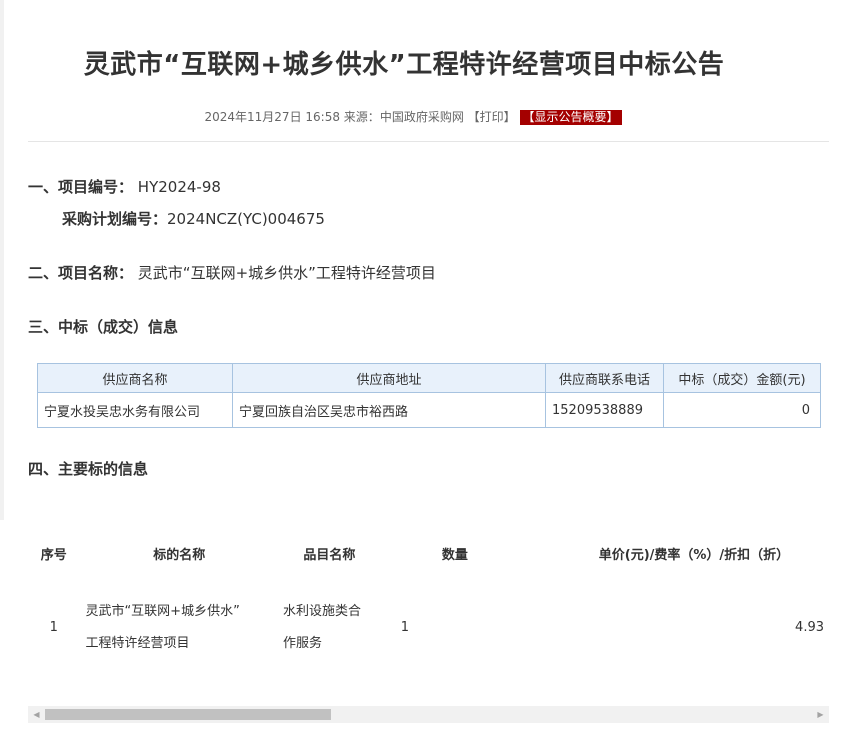 This screenshot has height=734, width=858. Describe the element at coordinates (820, 714) in the screenshot. I see `scroll-right-arrow-icon: ▶` at that location.